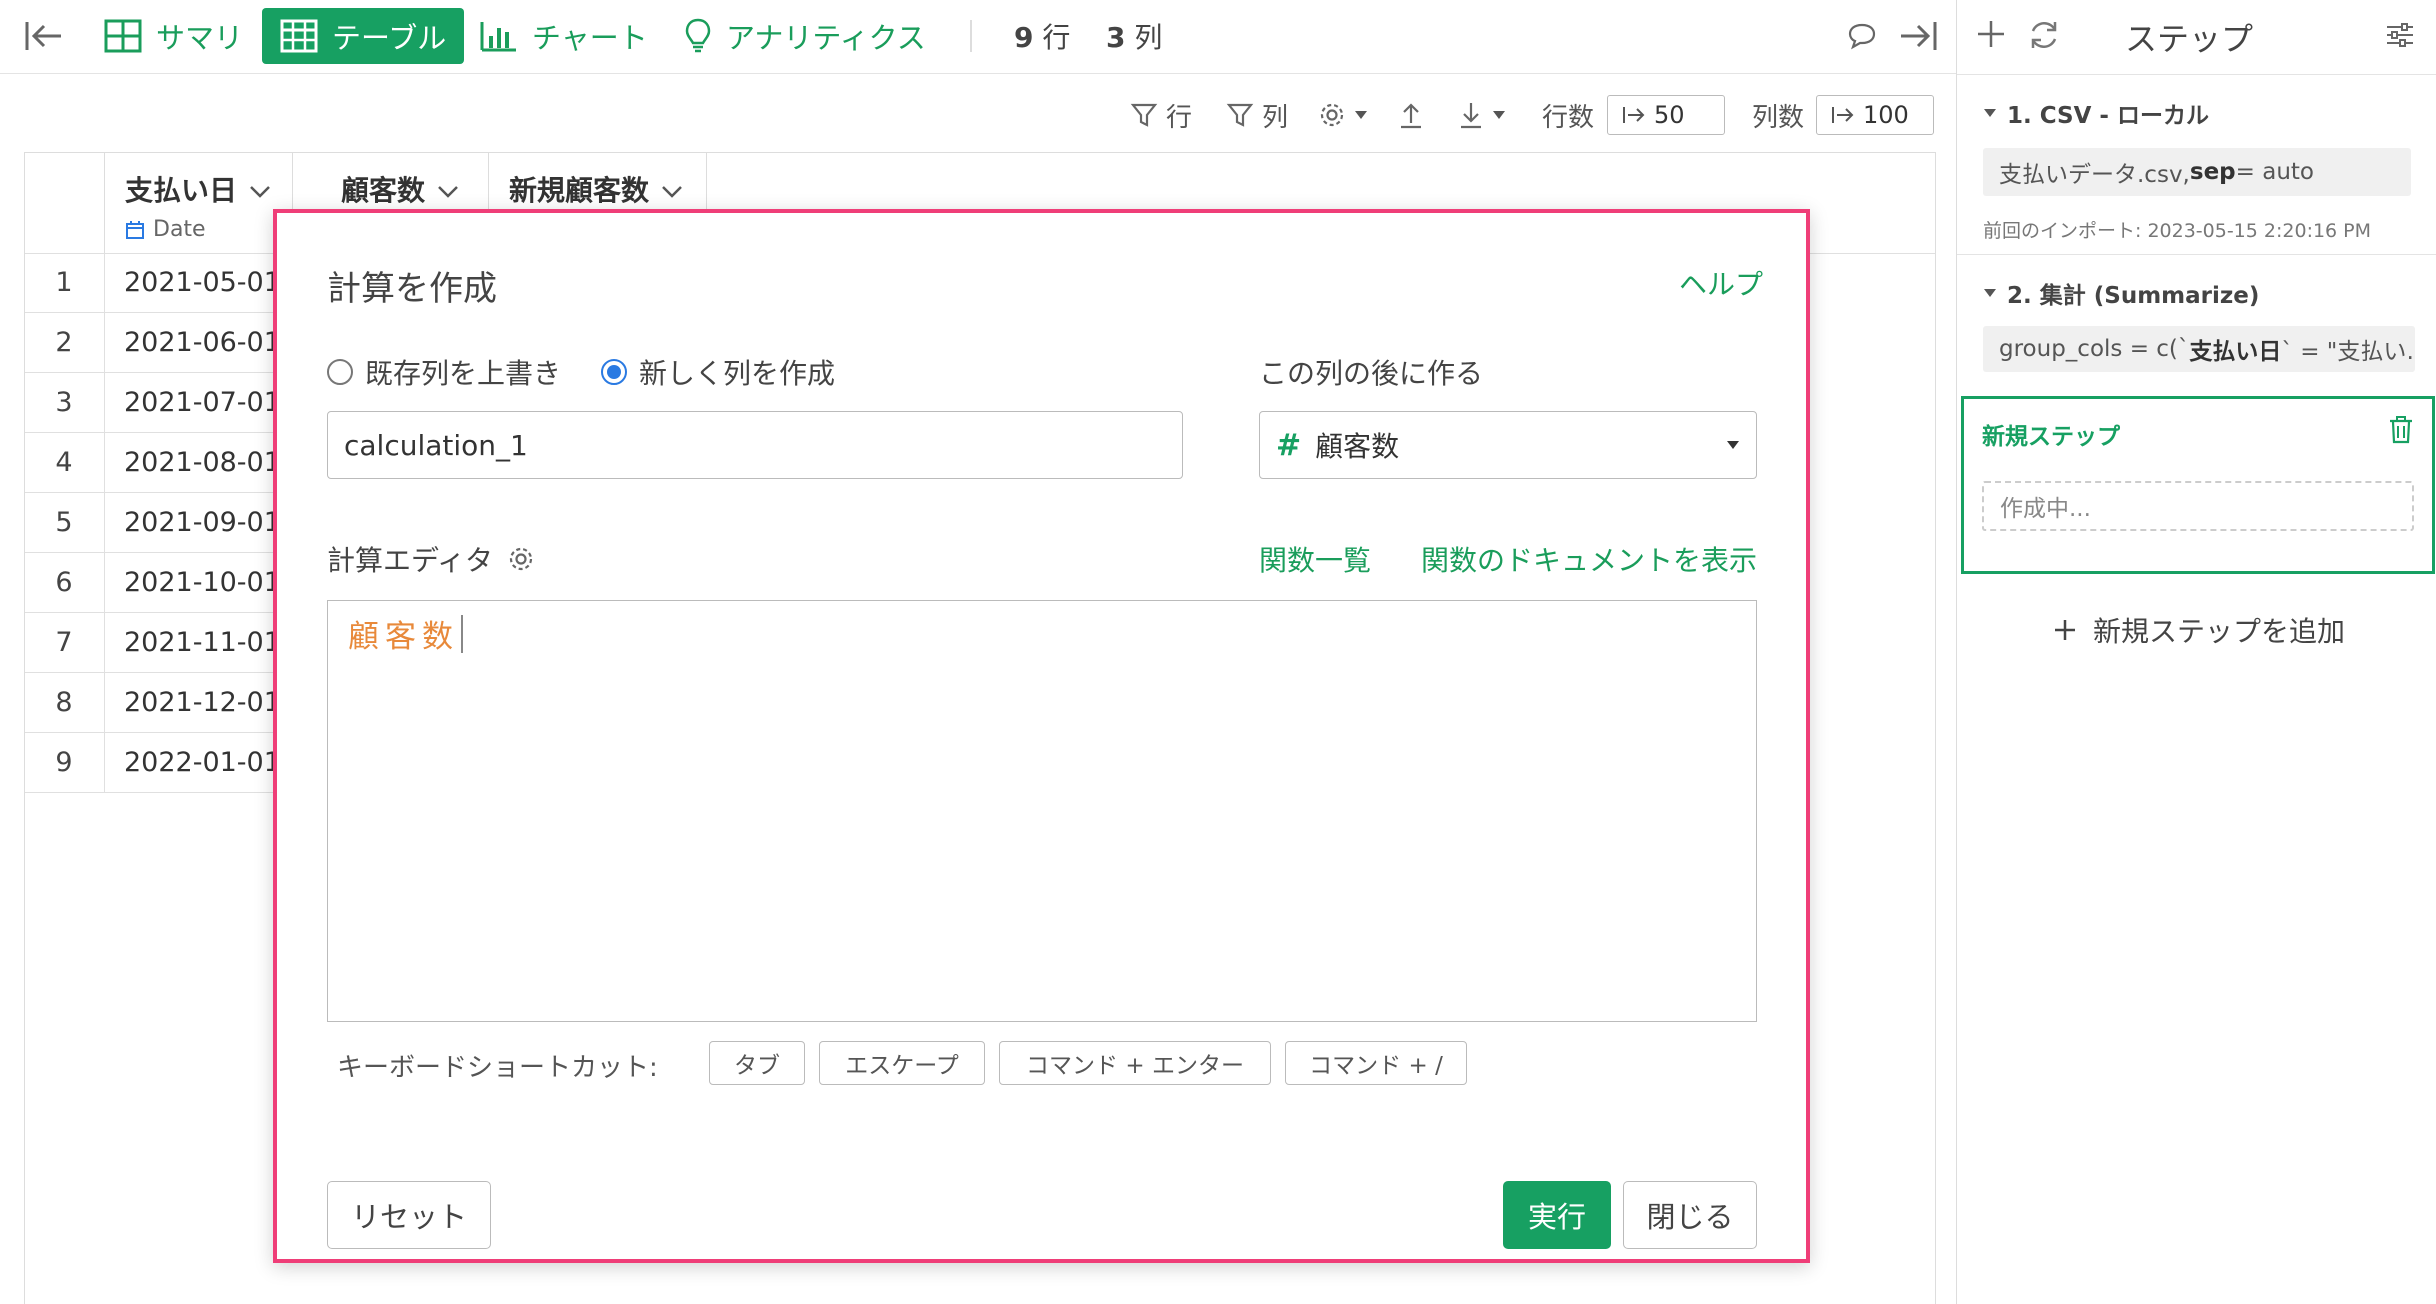  Describe the element at coordinates (1134, 37) in the screenshot. I see `column-count: 3 列` at that location.